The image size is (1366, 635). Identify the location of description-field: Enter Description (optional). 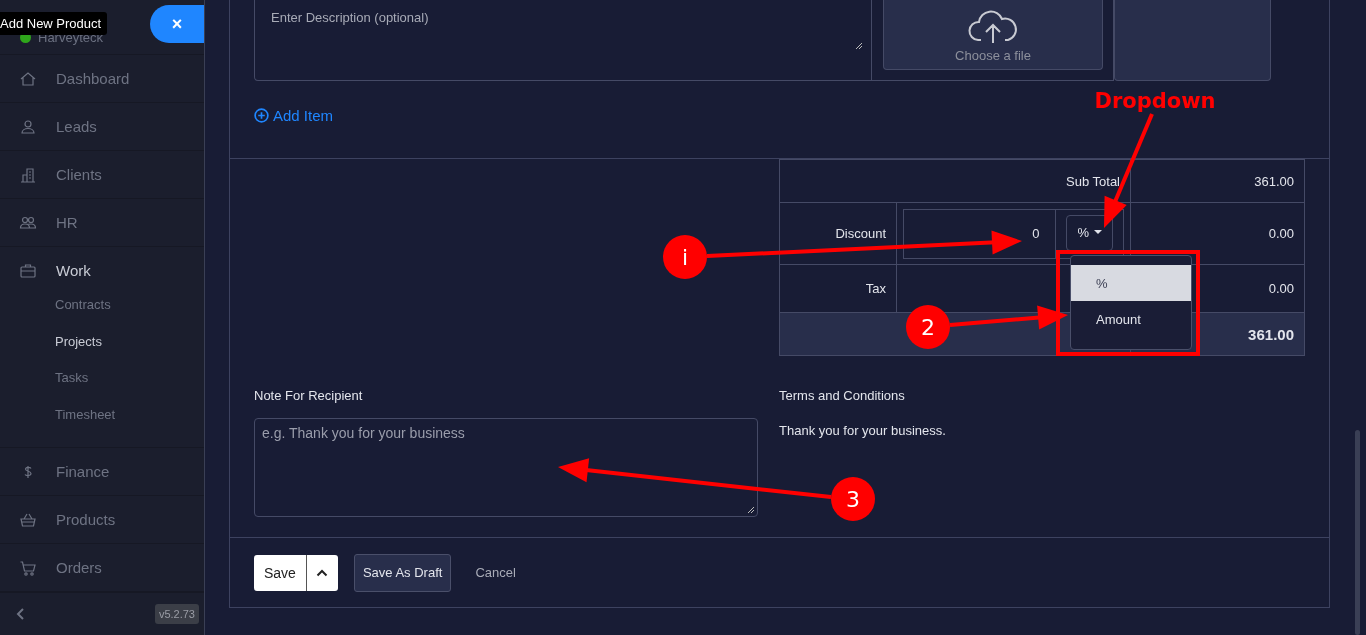
(563, 40).